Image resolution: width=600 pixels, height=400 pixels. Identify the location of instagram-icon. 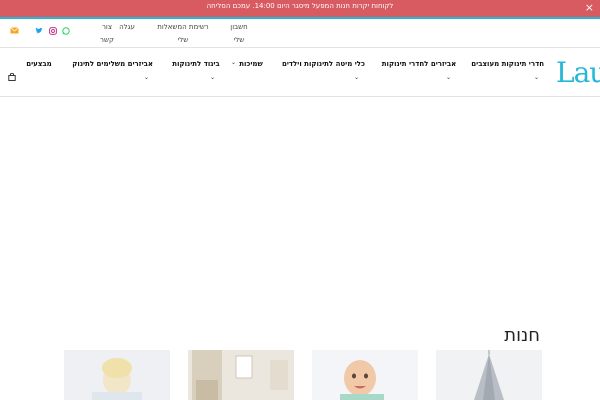
(53, 32).